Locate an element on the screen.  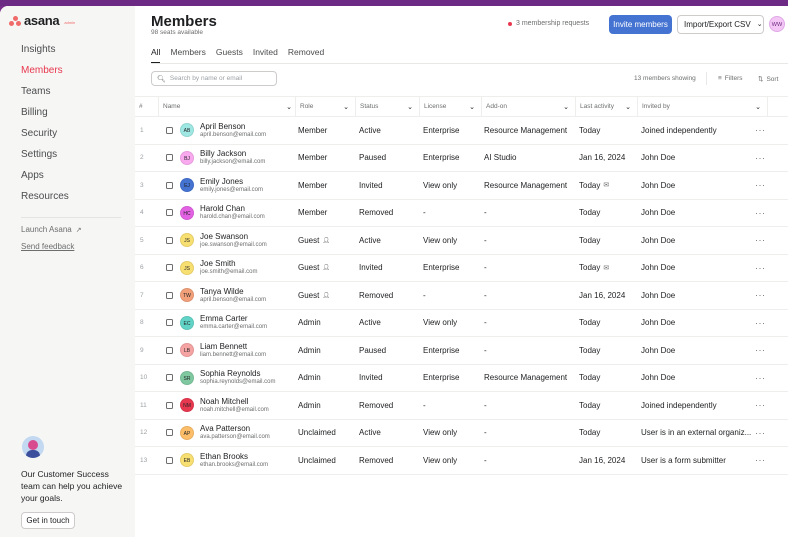
invite-members-button: Invite members is located at coordinates (640, 24).